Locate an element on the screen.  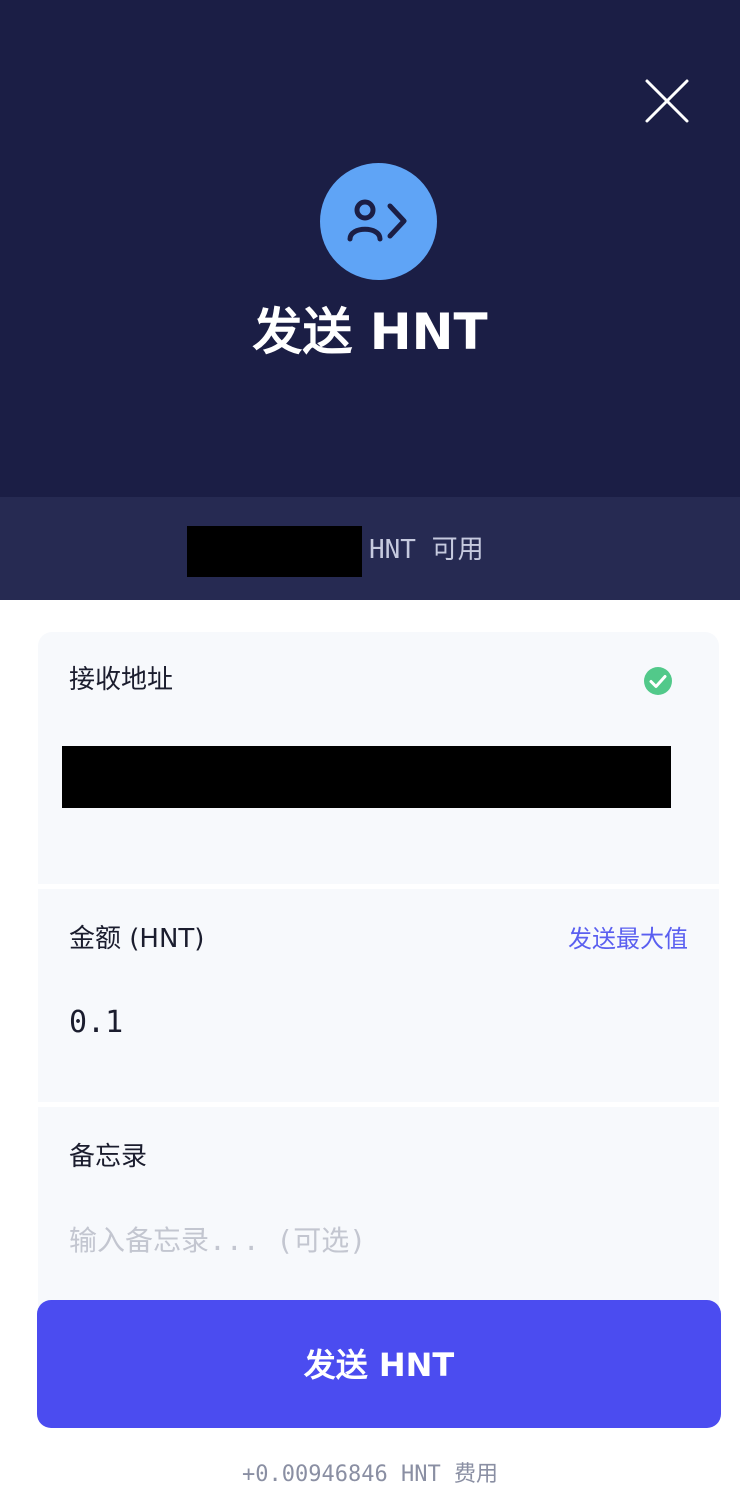
memo-card: 备忘录 is located at coordinates (378, 1207).